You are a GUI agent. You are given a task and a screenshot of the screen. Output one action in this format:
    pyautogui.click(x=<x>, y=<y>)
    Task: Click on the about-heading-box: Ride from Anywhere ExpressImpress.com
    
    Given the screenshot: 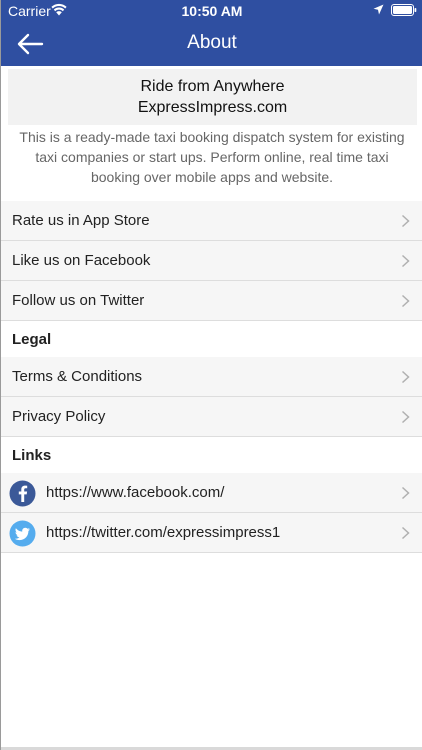 What is the action you would take?
    pyautogui.click(x=212, y=97)
    